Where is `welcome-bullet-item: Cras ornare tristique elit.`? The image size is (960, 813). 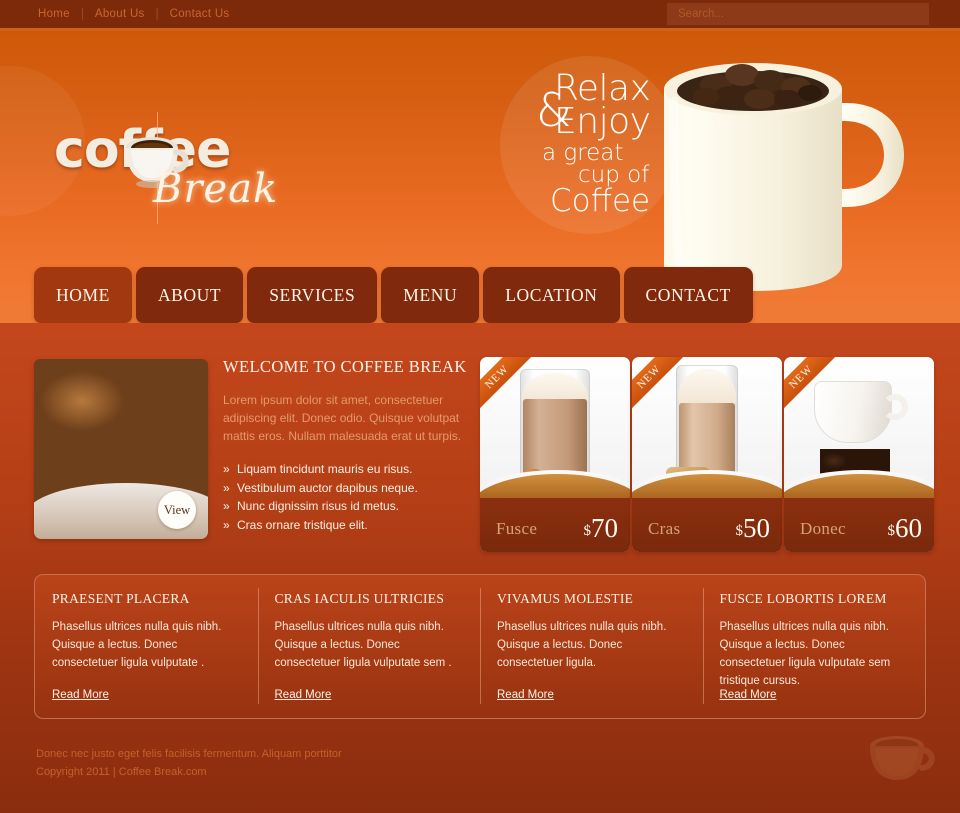 welcome-bullet-item: Cras ornare tristique elit. is located at coordinates (345, 525).